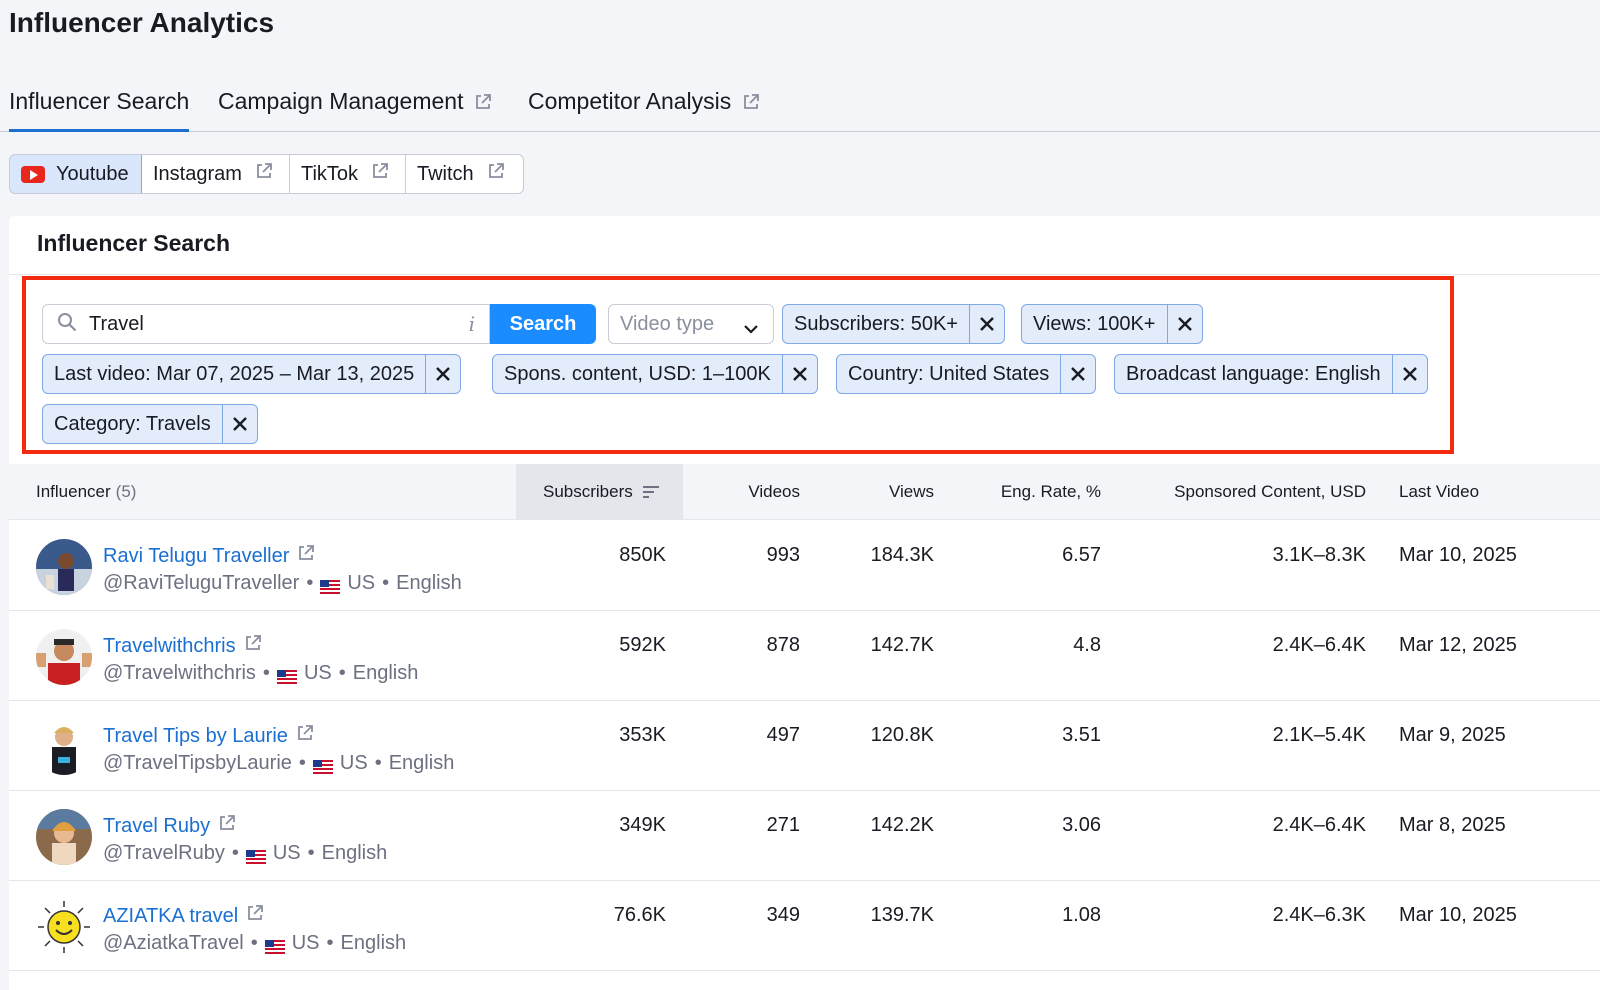 This screenshot has height=990, width=1600. I want to click on videos-cell: 993, so click(783, 555).